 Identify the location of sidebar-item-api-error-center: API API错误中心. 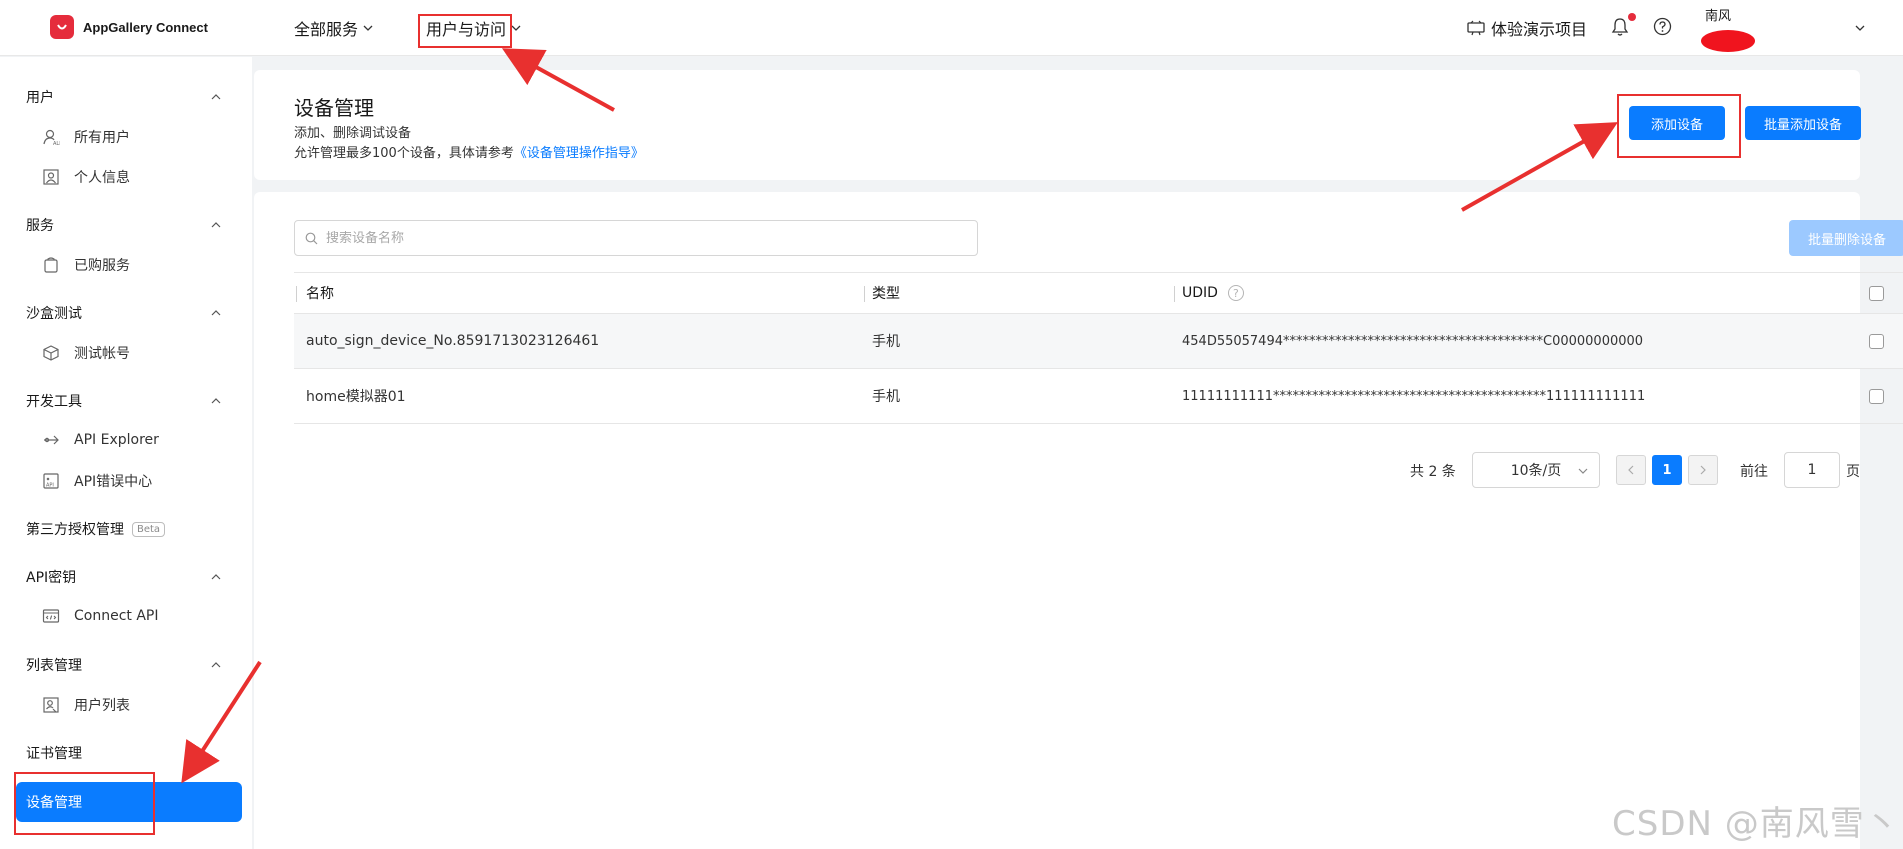
(97, 481).